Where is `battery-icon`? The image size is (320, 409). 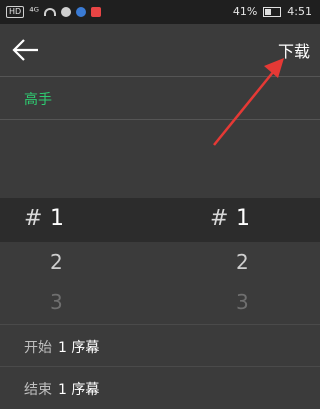
battery-icon is located at coordinates (272, 11).